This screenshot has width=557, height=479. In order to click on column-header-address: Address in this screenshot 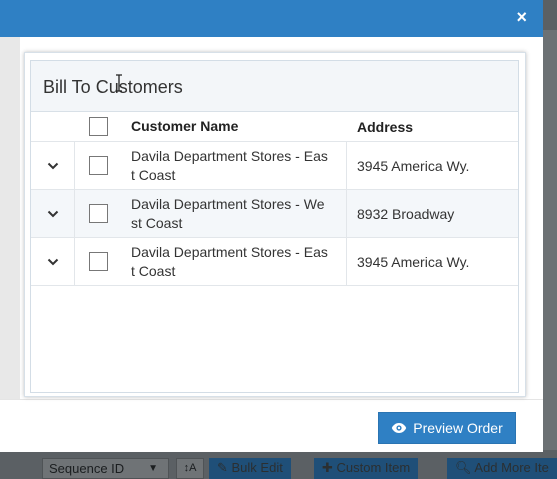, I will do `click(432, 126)`.